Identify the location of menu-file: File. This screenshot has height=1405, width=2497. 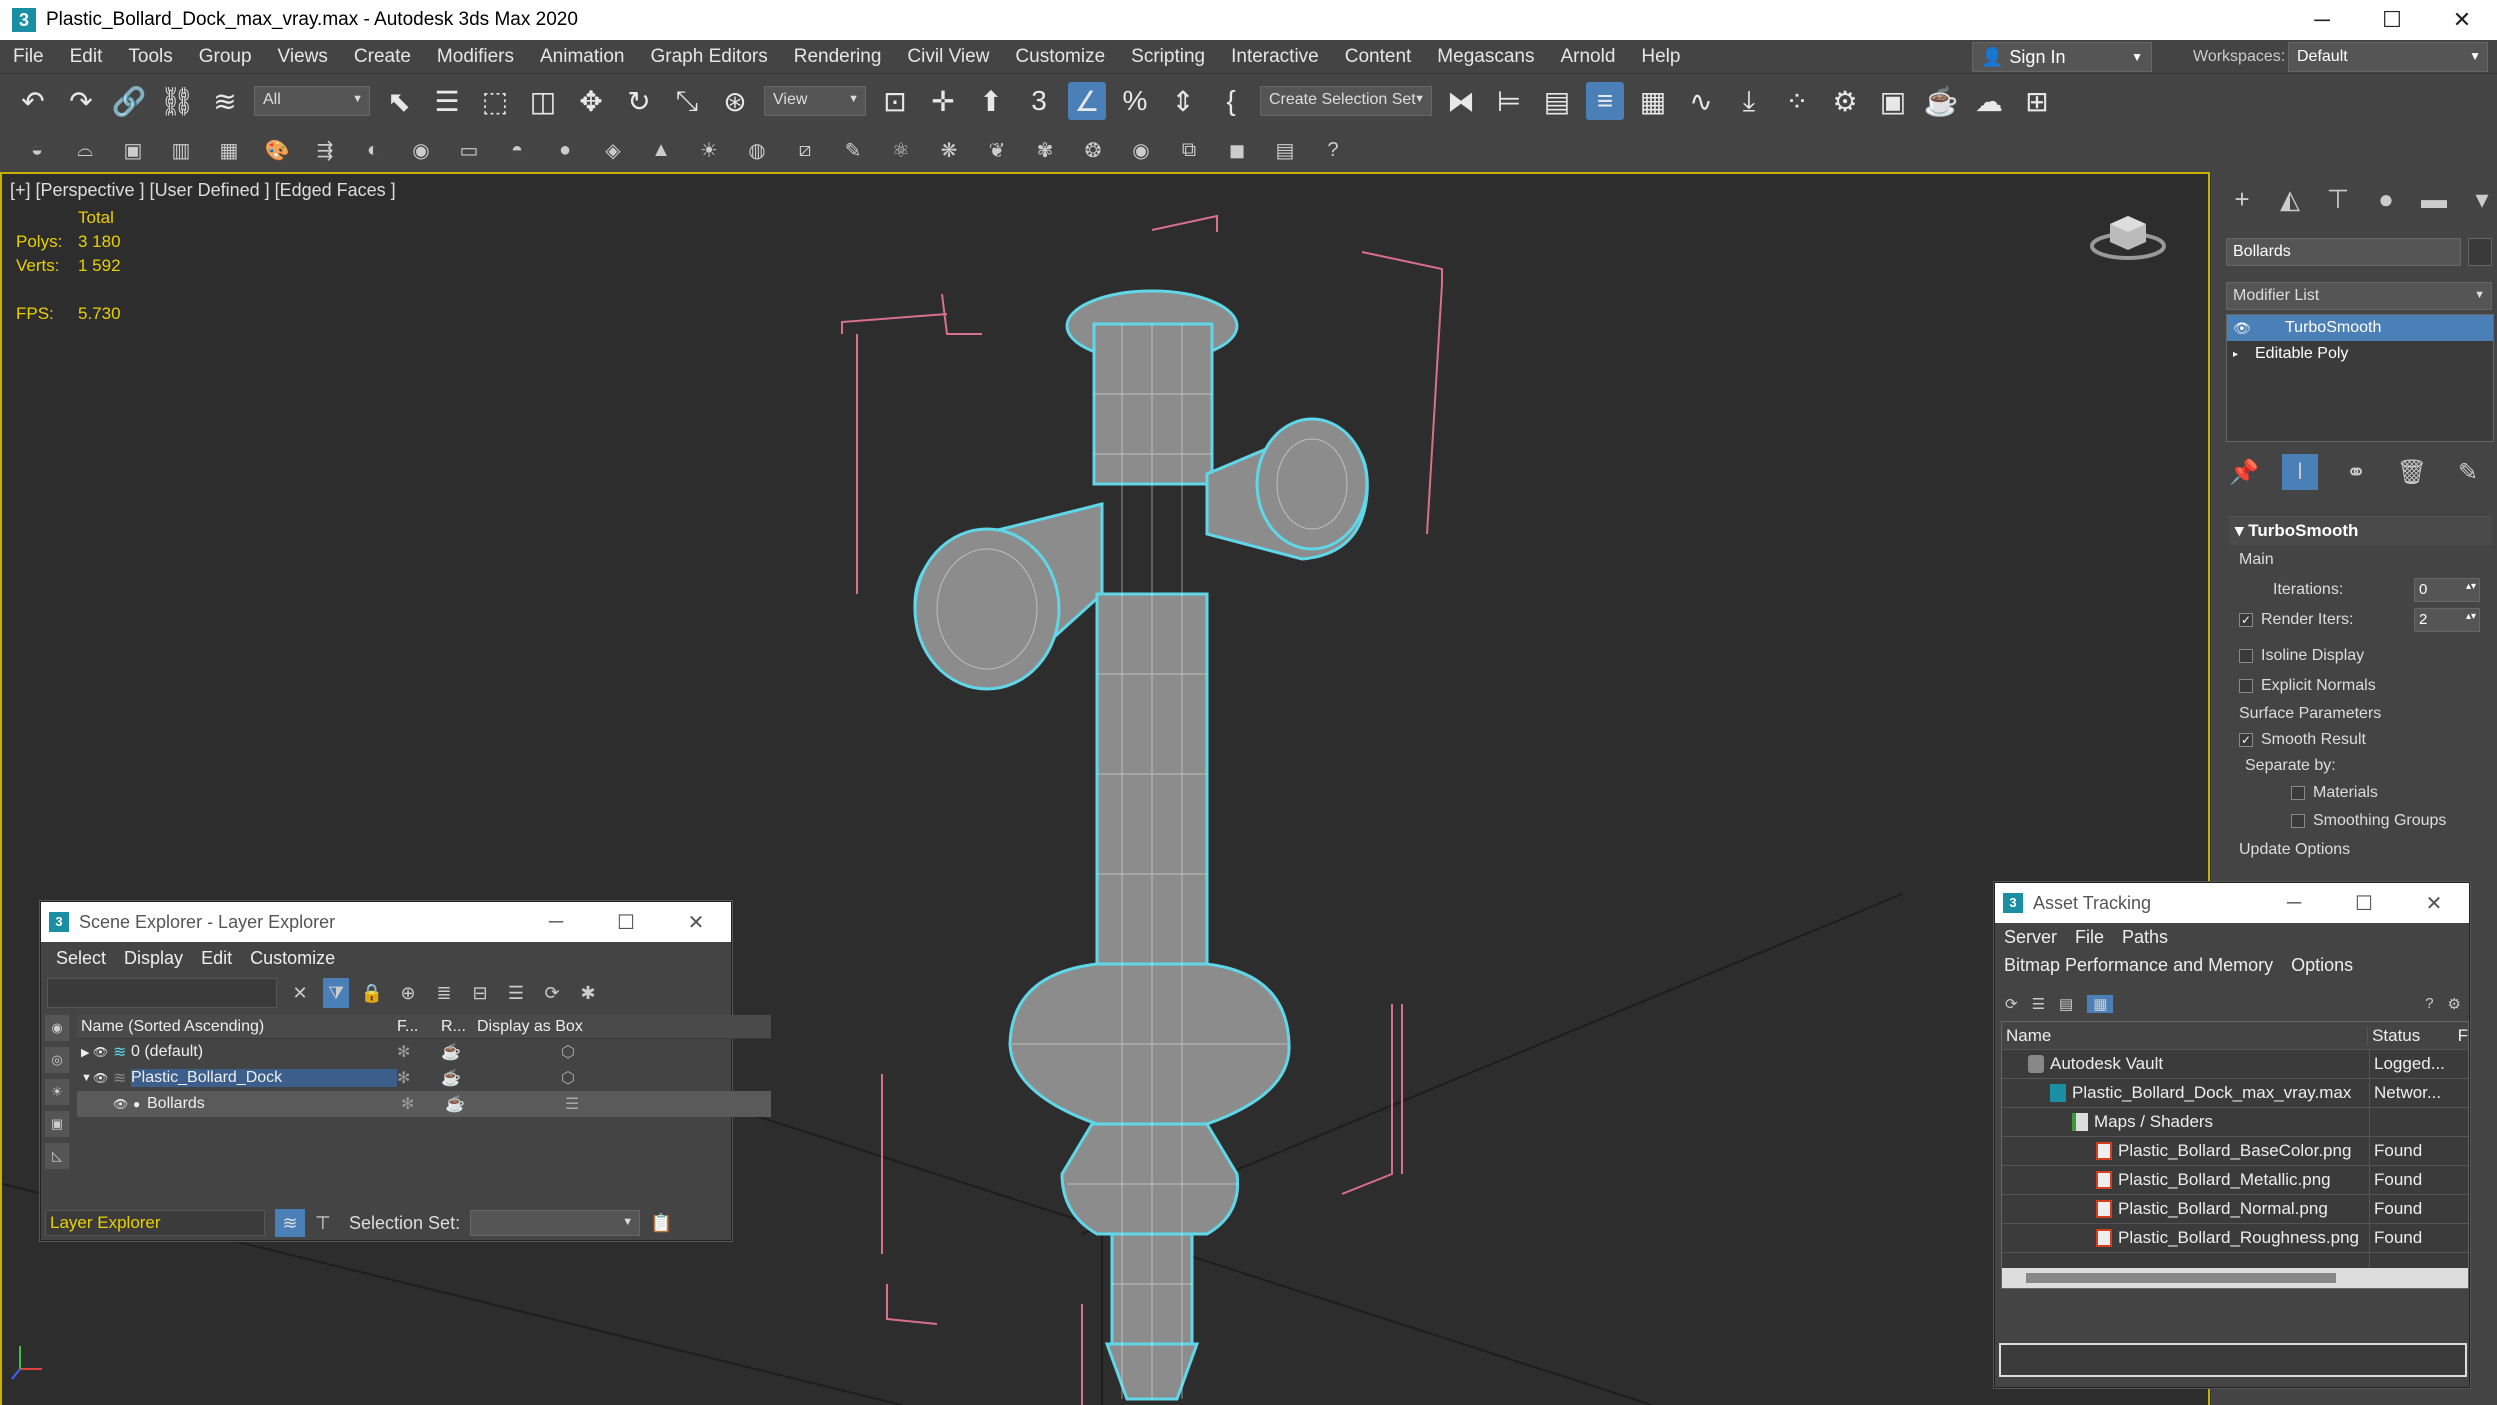
(2089, 937).